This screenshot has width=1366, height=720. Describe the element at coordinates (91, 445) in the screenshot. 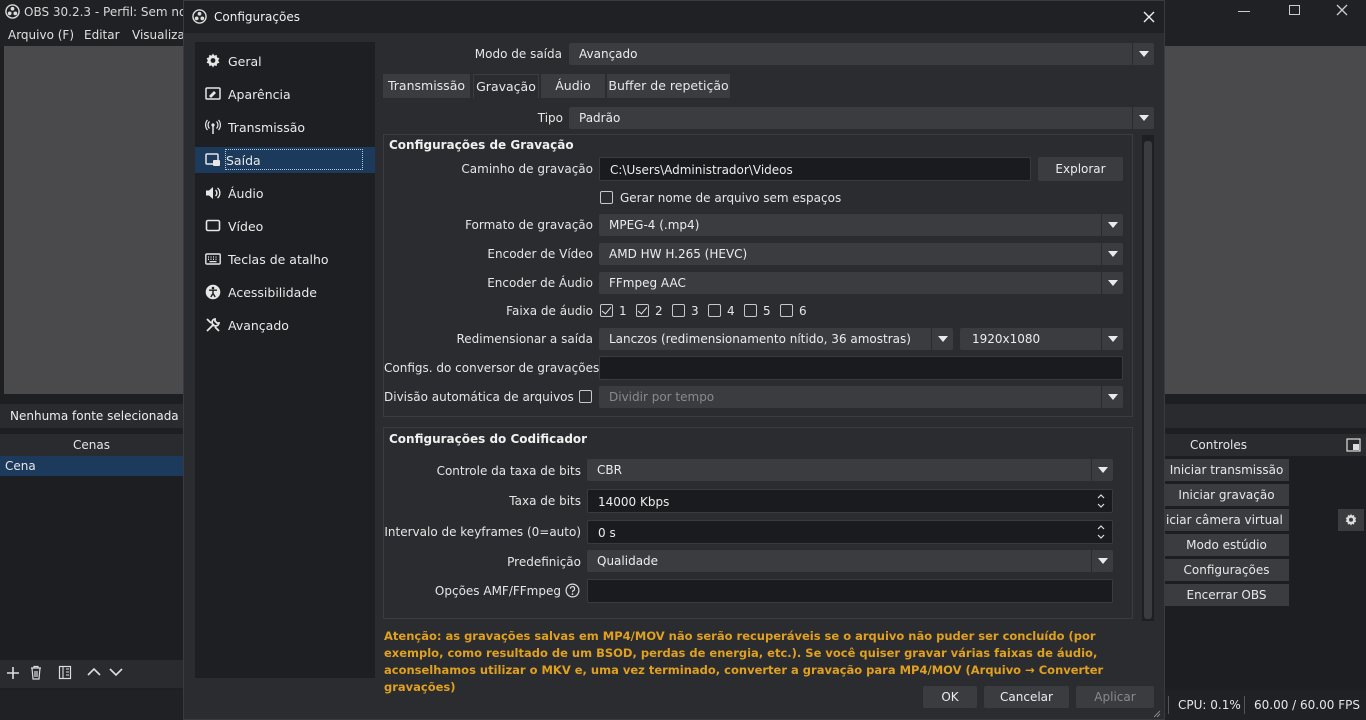

I see `scenes-header: Cenas` at that location.